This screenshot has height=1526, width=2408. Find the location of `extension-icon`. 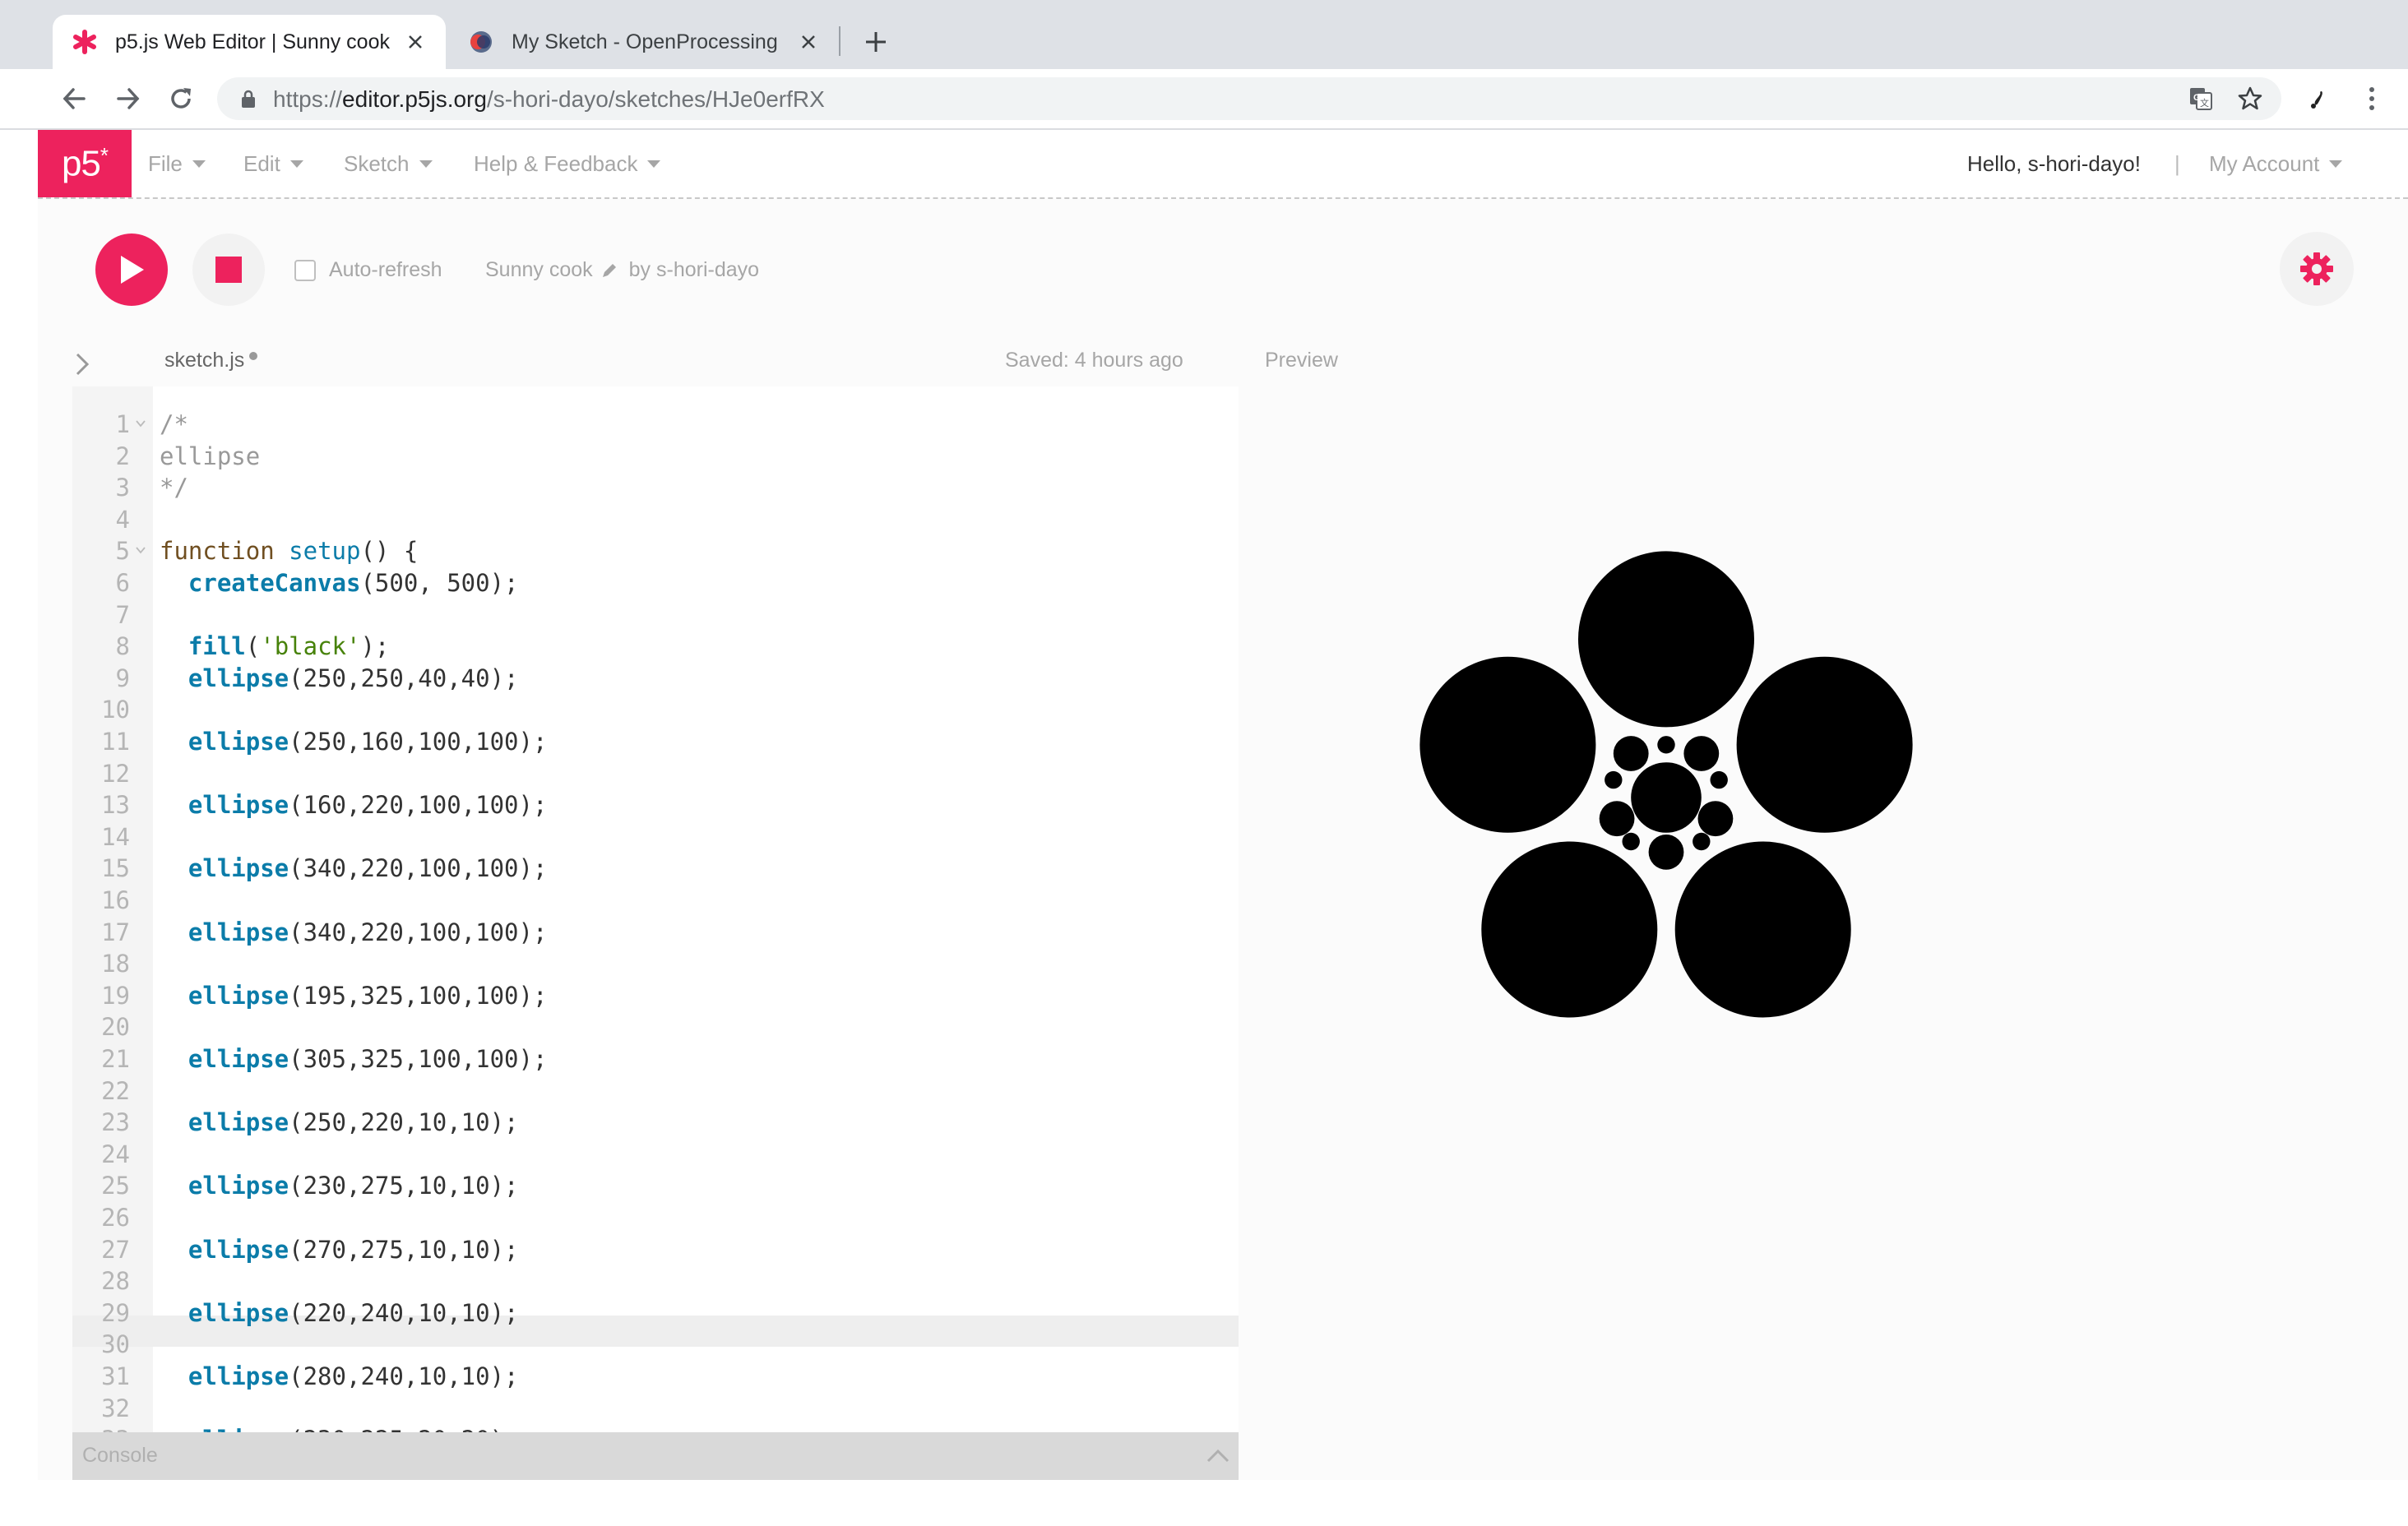

extension-icon is located at coordinates (2317, 99).